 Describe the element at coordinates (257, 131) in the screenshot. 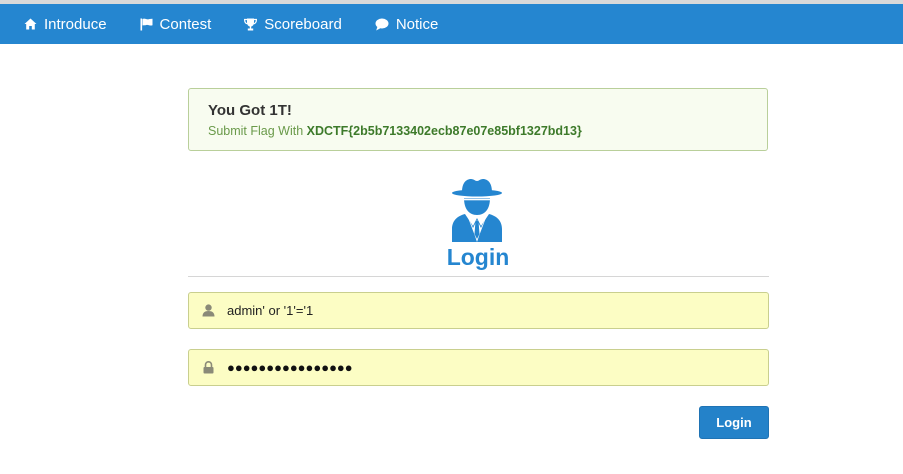

I see `alert-message-prefix: Submit Flag With` at that location.